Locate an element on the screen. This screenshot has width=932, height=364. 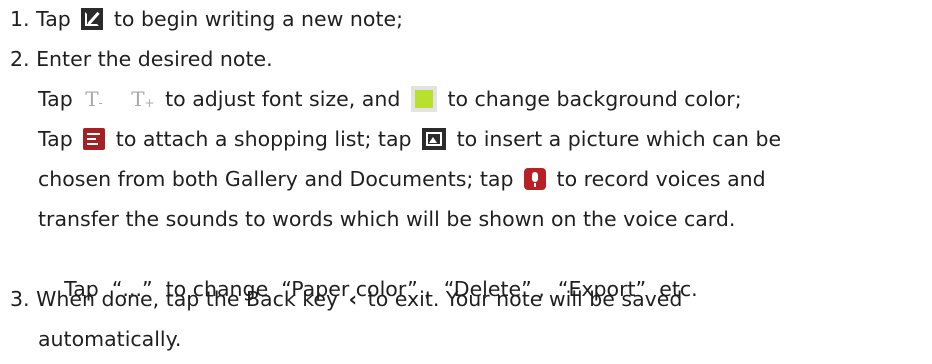
step-1: 1. Tap to begin writing a new note; is located at coordinates (206, 19).